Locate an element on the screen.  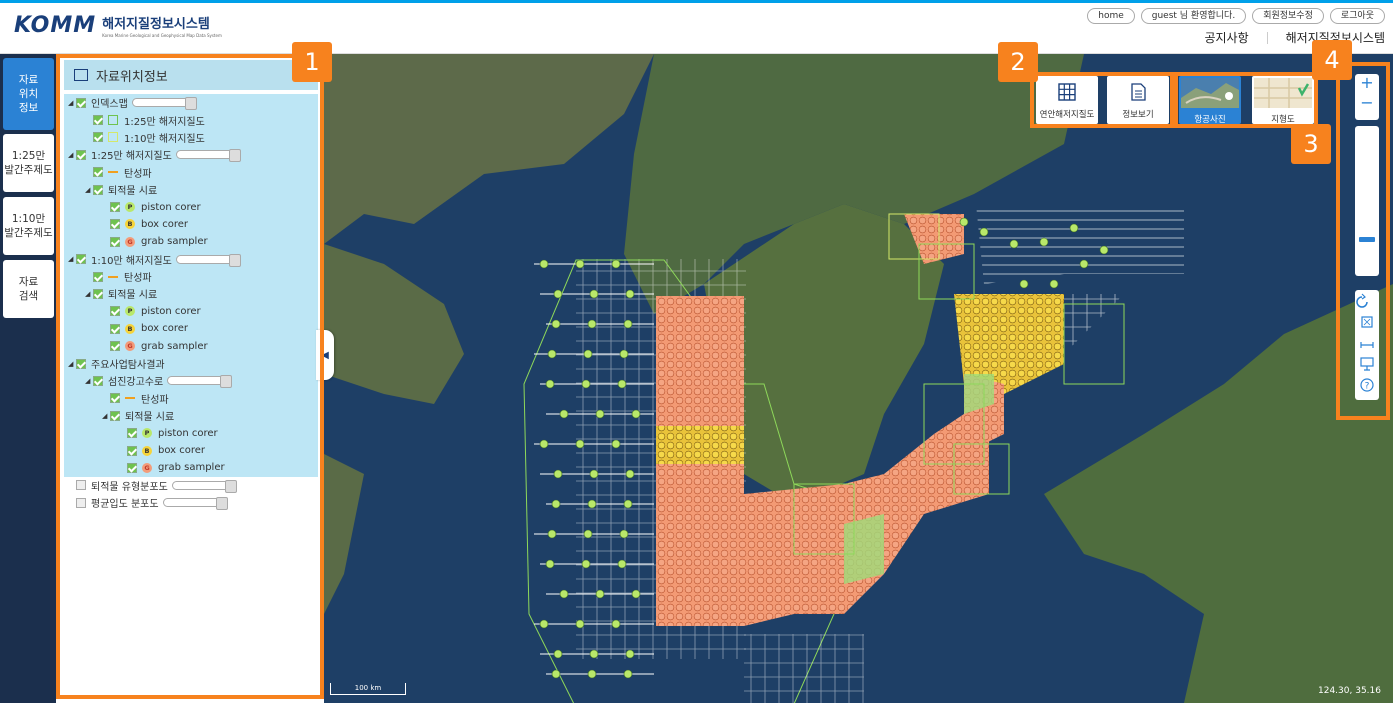
map-tool-0: 연안해저지질도 is located at coordinates (1067, 100).